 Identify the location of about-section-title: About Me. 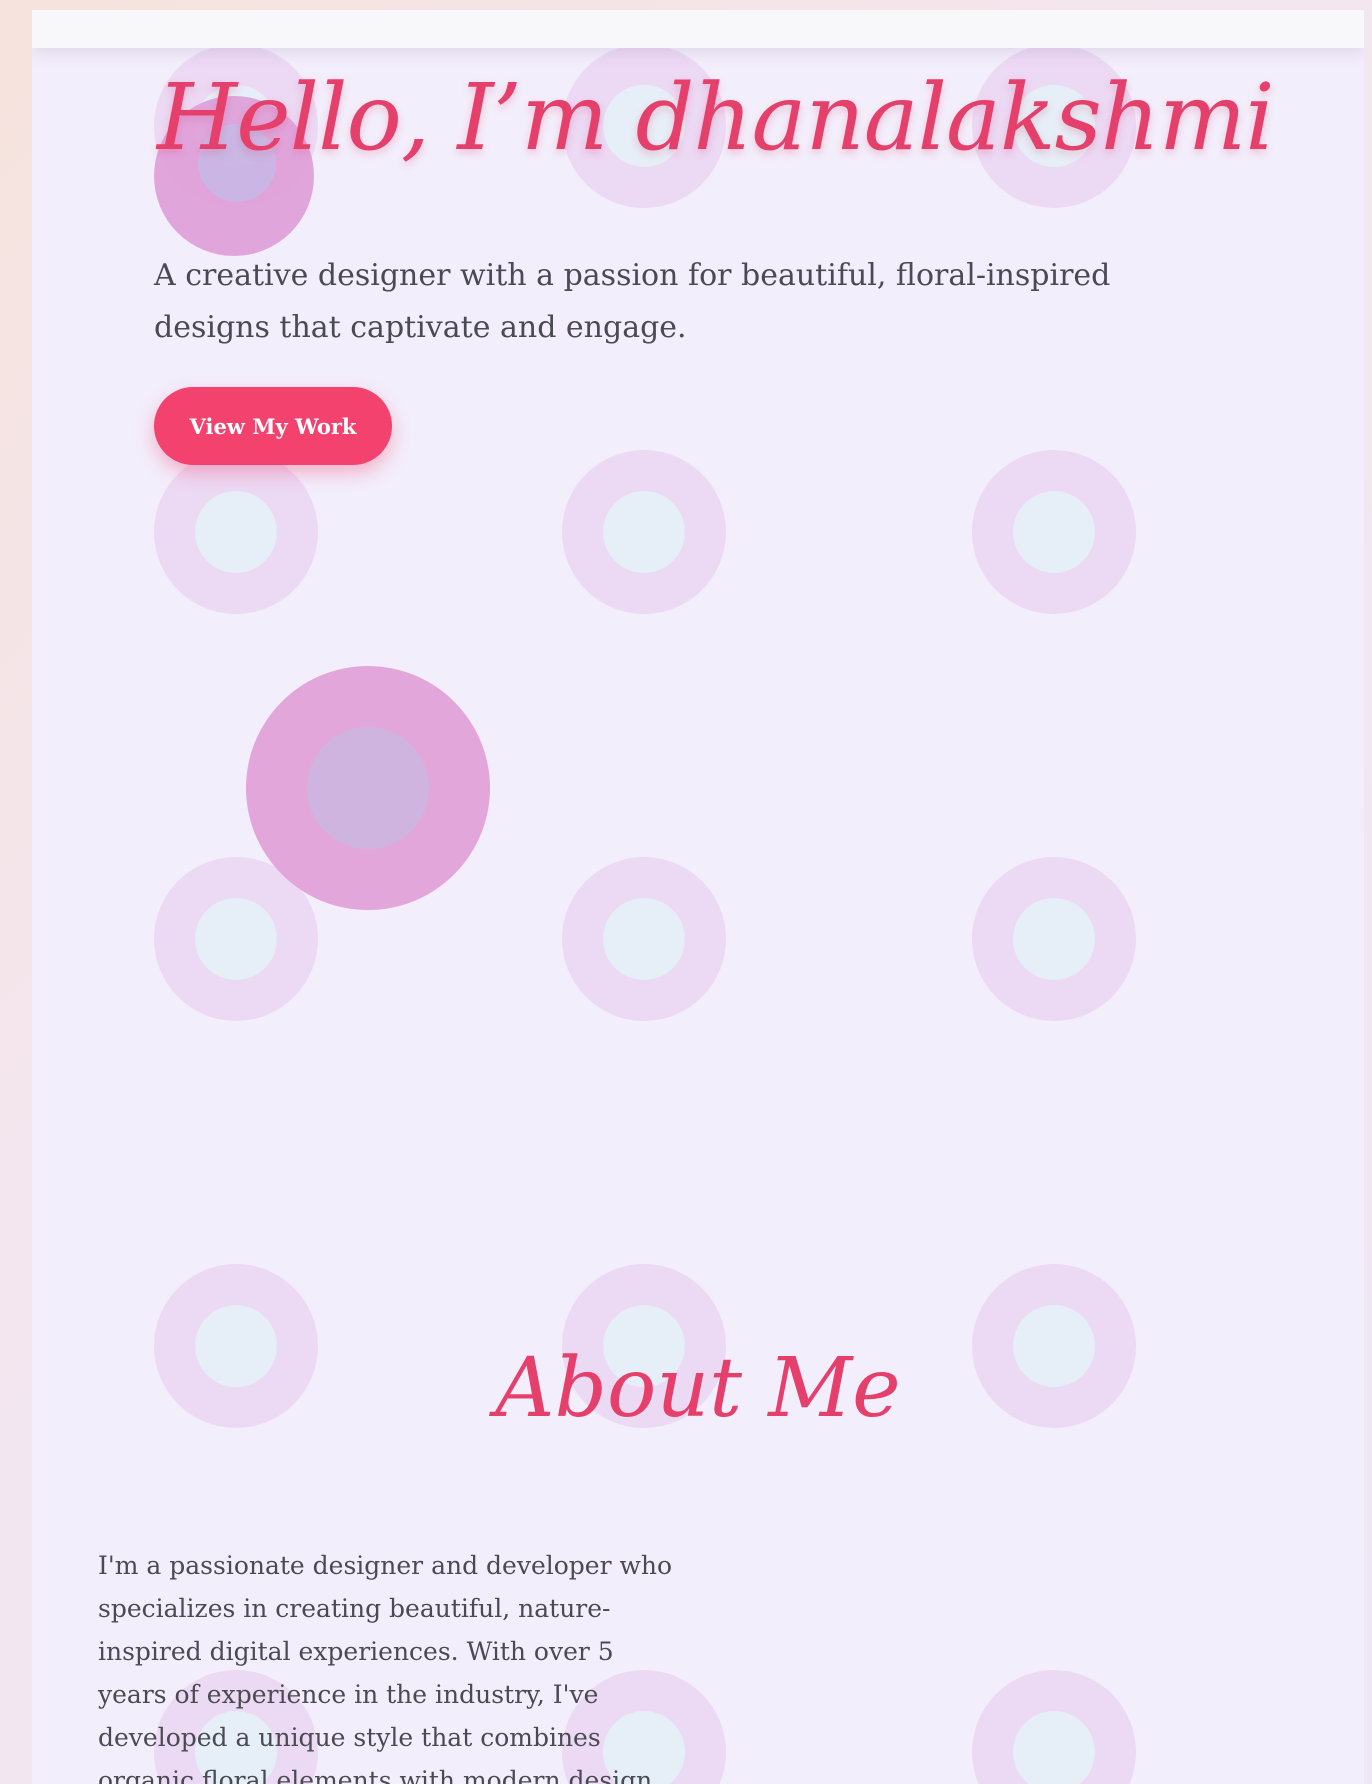
(698, 1388).